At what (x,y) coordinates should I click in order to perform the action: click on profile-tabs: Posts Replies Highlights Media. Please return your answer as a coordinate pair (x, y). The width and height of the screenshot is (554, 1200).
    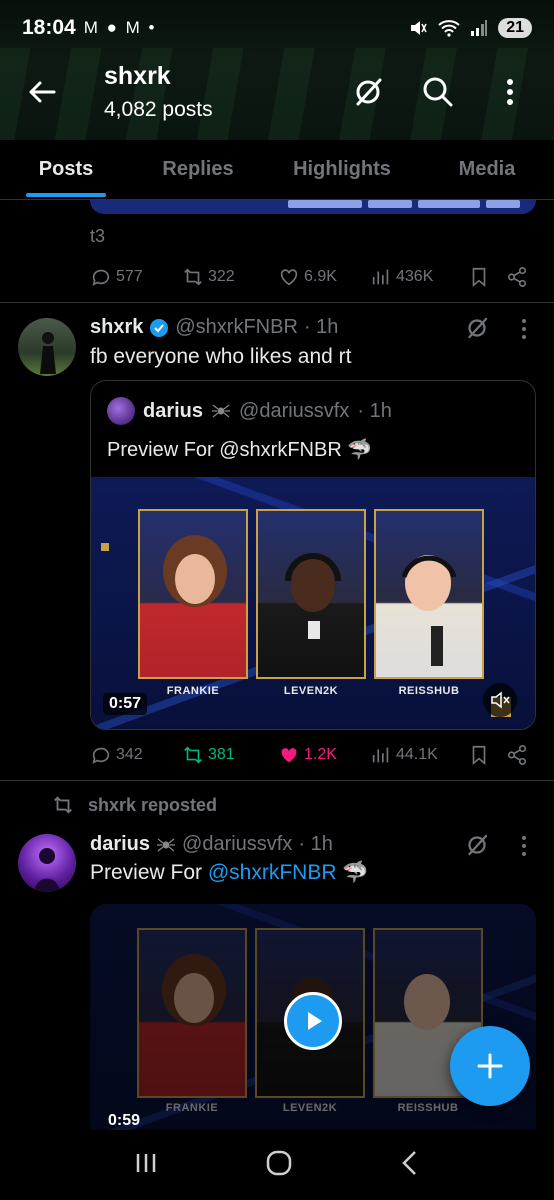
    Looking at the image, I should click on (277, 170).